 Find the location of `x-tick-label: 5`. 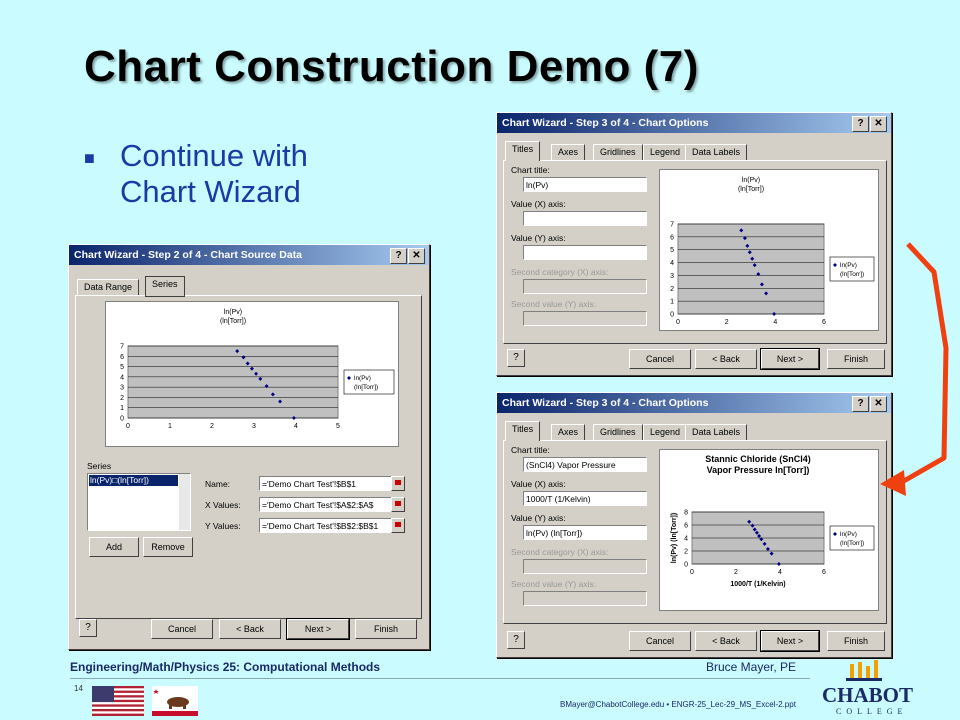

x-tick-label: 5 is located at coordinates (338, 426).